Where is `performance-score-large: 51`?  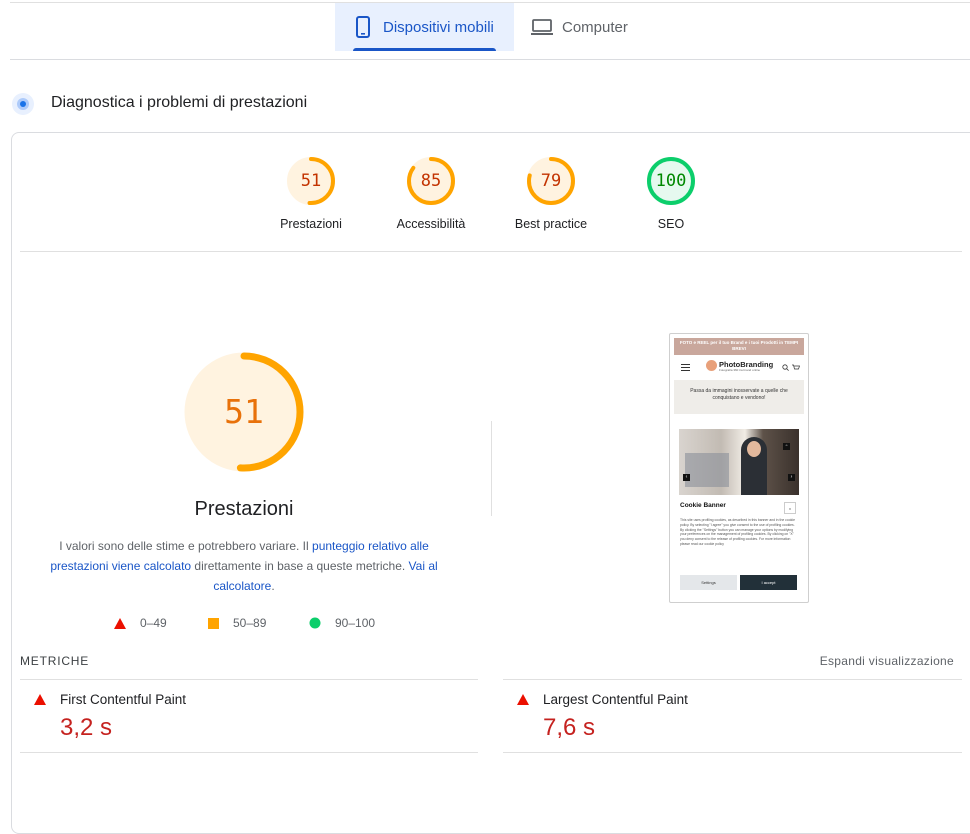
performance-score-large: 51 is located at coordinates (244, 411).